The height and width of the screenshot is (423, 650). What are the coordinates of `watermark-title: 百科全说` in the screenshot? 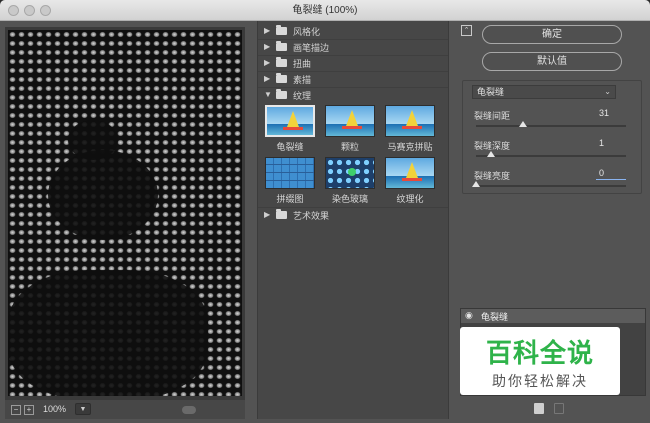 It's located at (539, 354).